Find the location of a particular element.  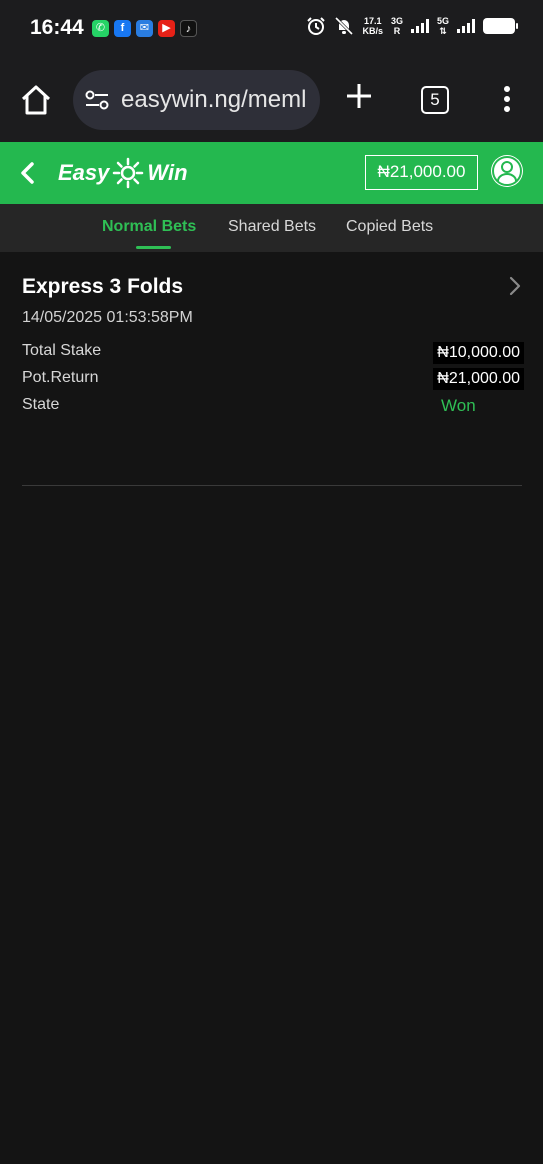

status-bar: 16:44 ✆ f ✉ ▶ ♪ 17.1 KB/s 3G R 5G ⇅ is located at coordinates (271, 29).